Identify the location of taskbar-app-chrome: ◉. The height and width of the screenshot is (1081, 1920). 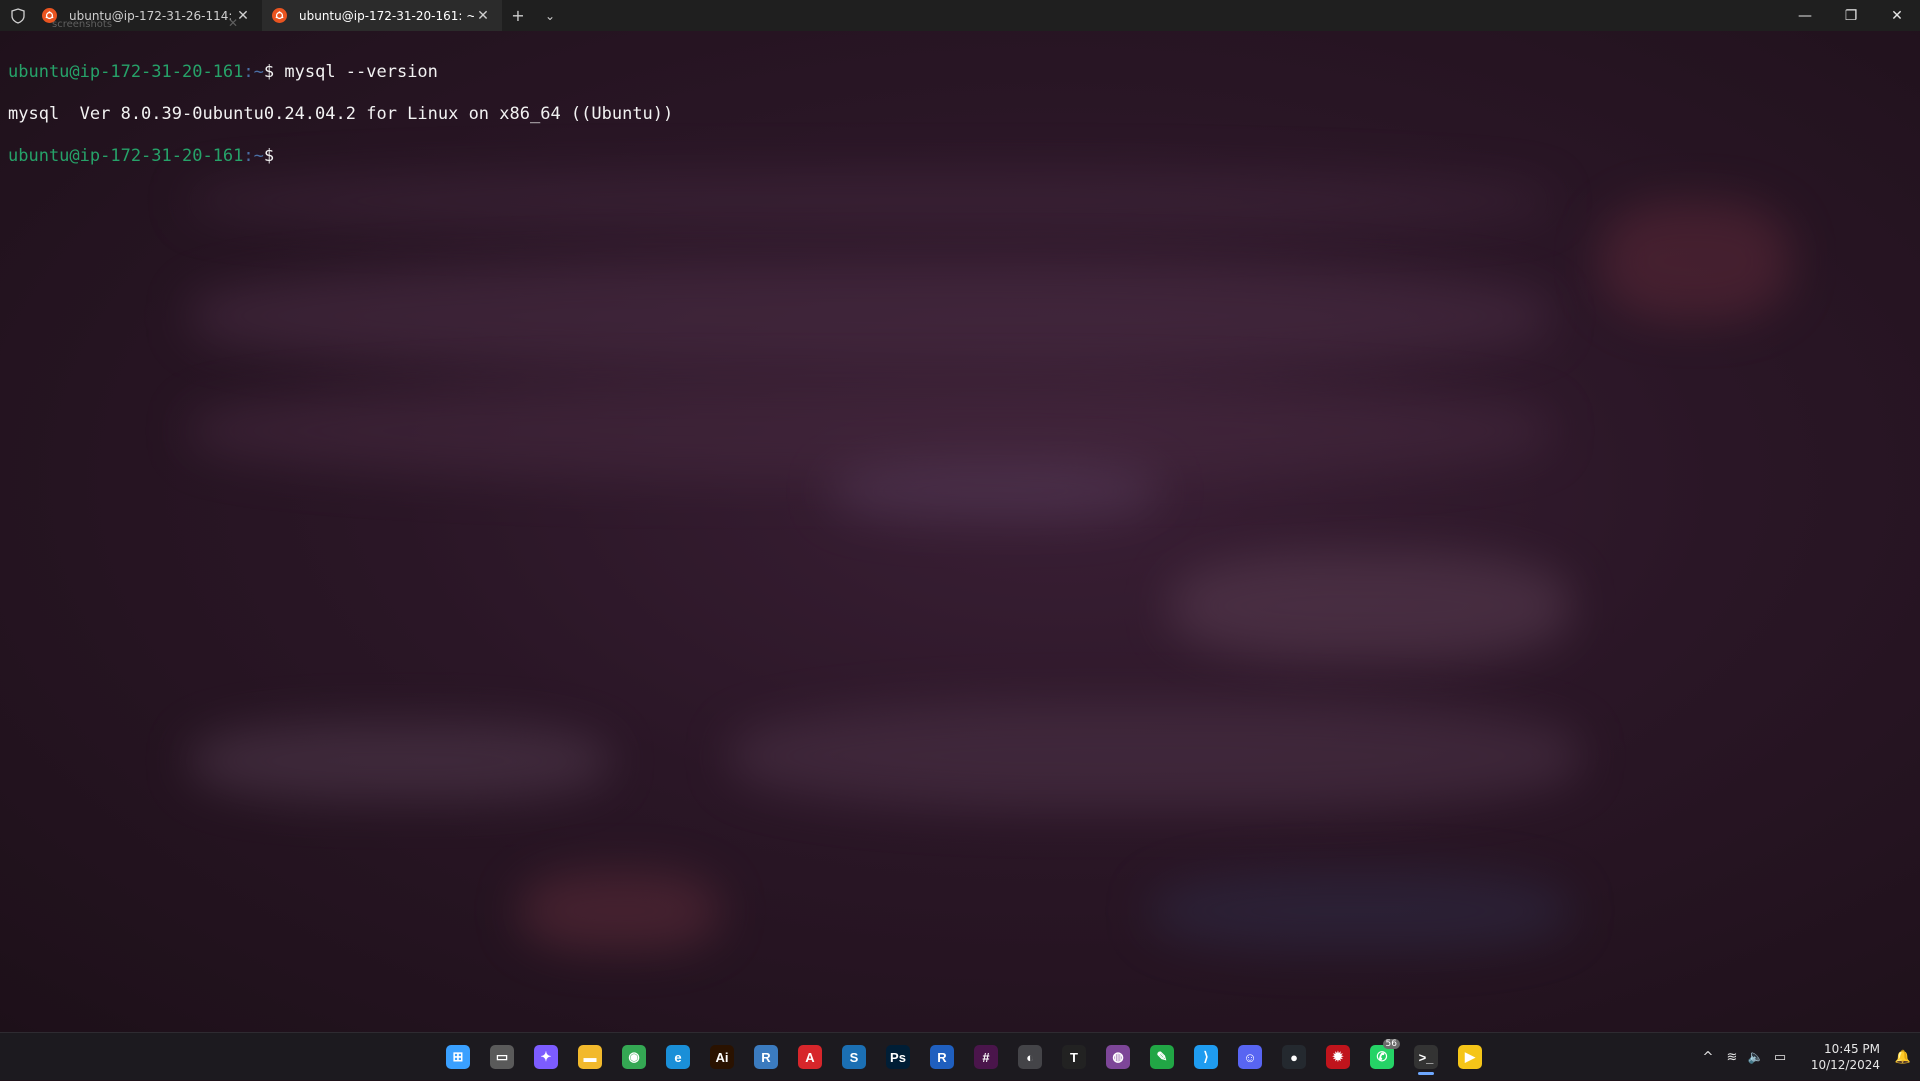
(634, 1057).